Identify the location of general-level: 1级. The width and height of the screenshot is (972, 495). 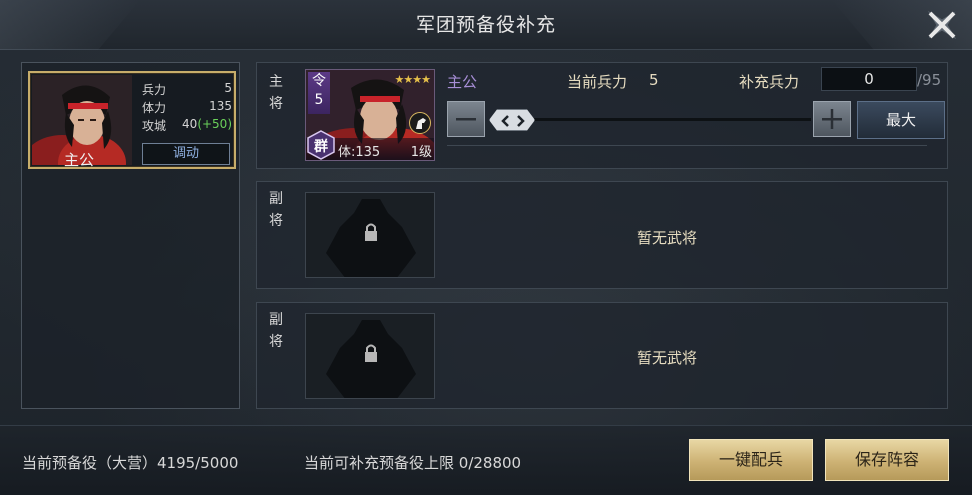
(421, 152).